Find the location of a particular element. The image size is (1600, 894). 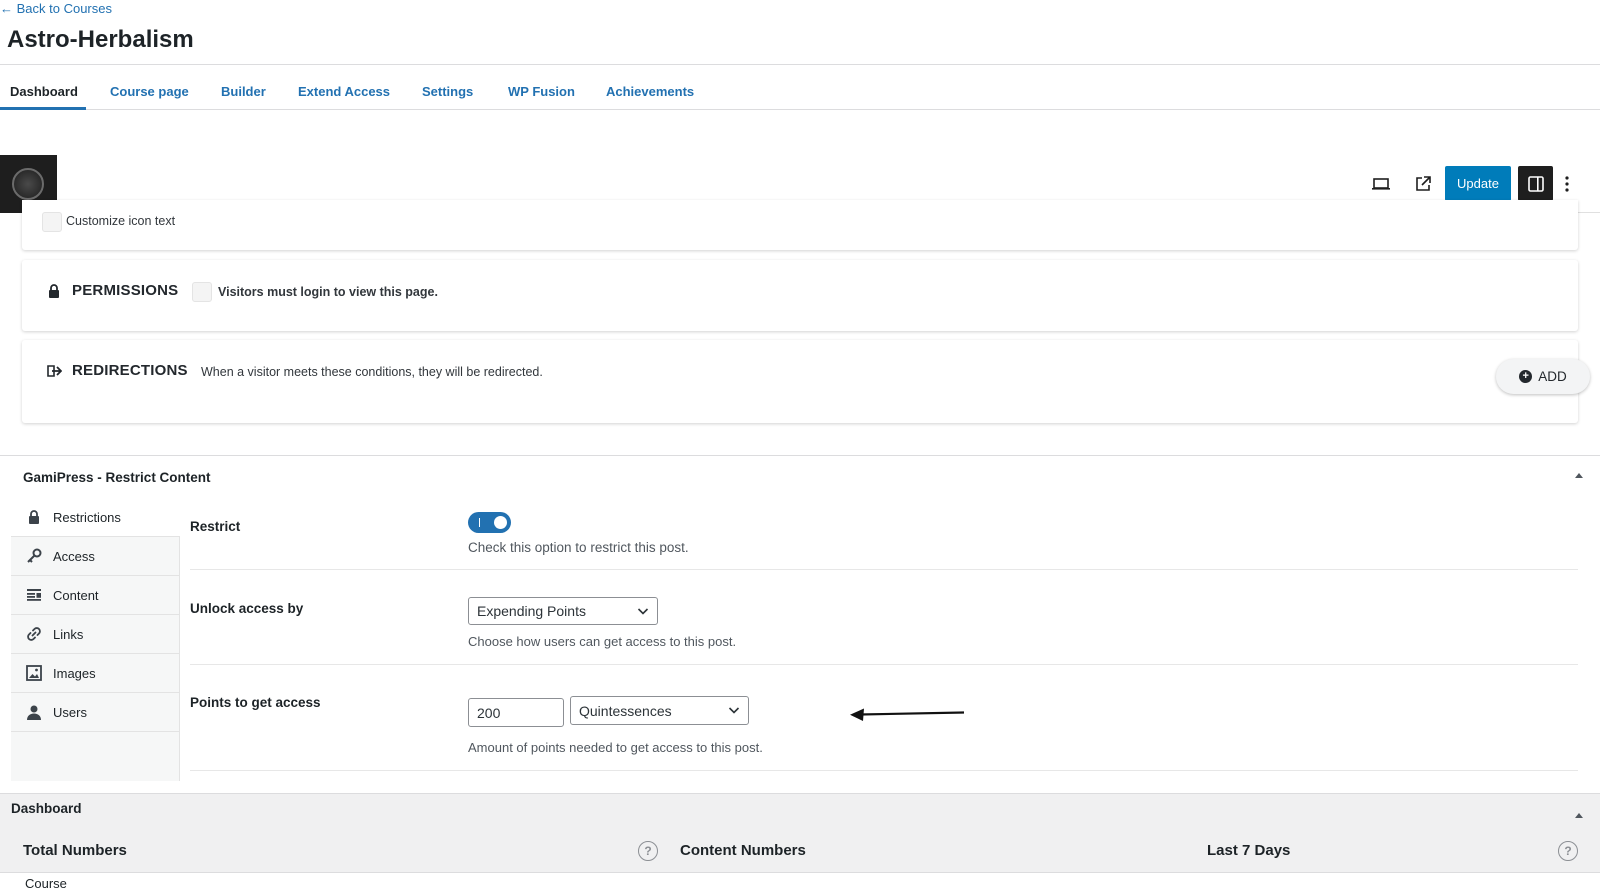

points-label: Points to get access is located at coordinates (255, 702).